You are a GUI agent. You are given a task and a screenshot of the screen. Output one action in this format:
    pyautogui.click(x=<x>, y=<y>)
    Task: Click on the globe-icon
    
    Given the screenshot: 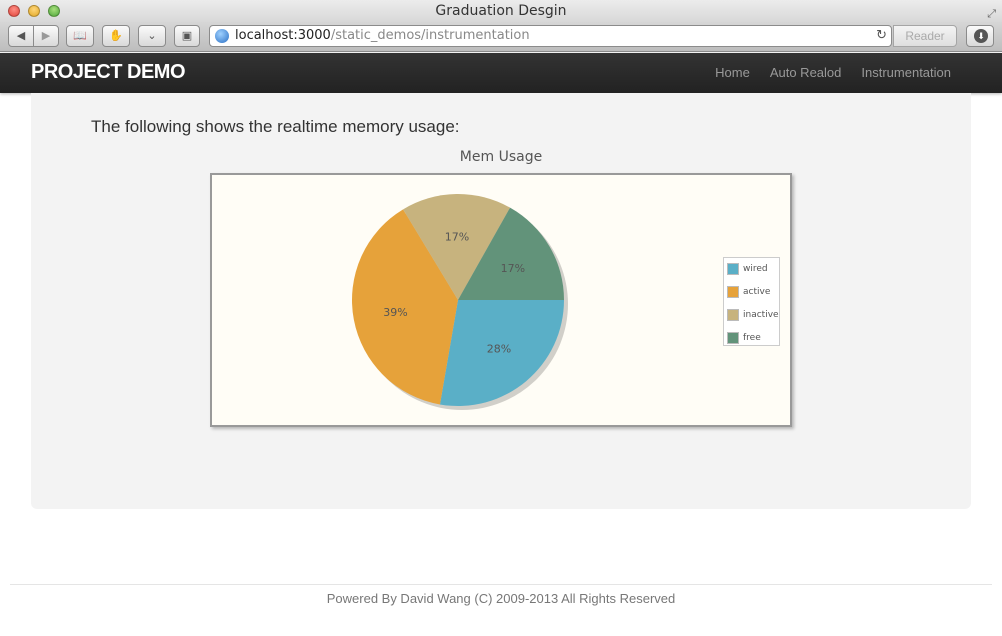 What is the action you would take?
    pyautogui.click(x=222, y=36)
    